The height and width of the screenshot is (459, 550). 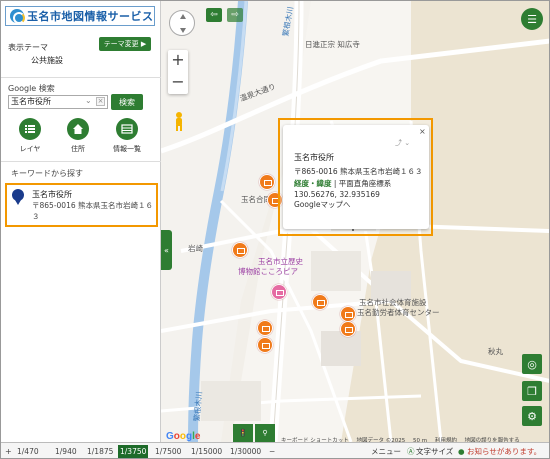 I want to click on notice-icon: ●, so click(x=461, y=451).